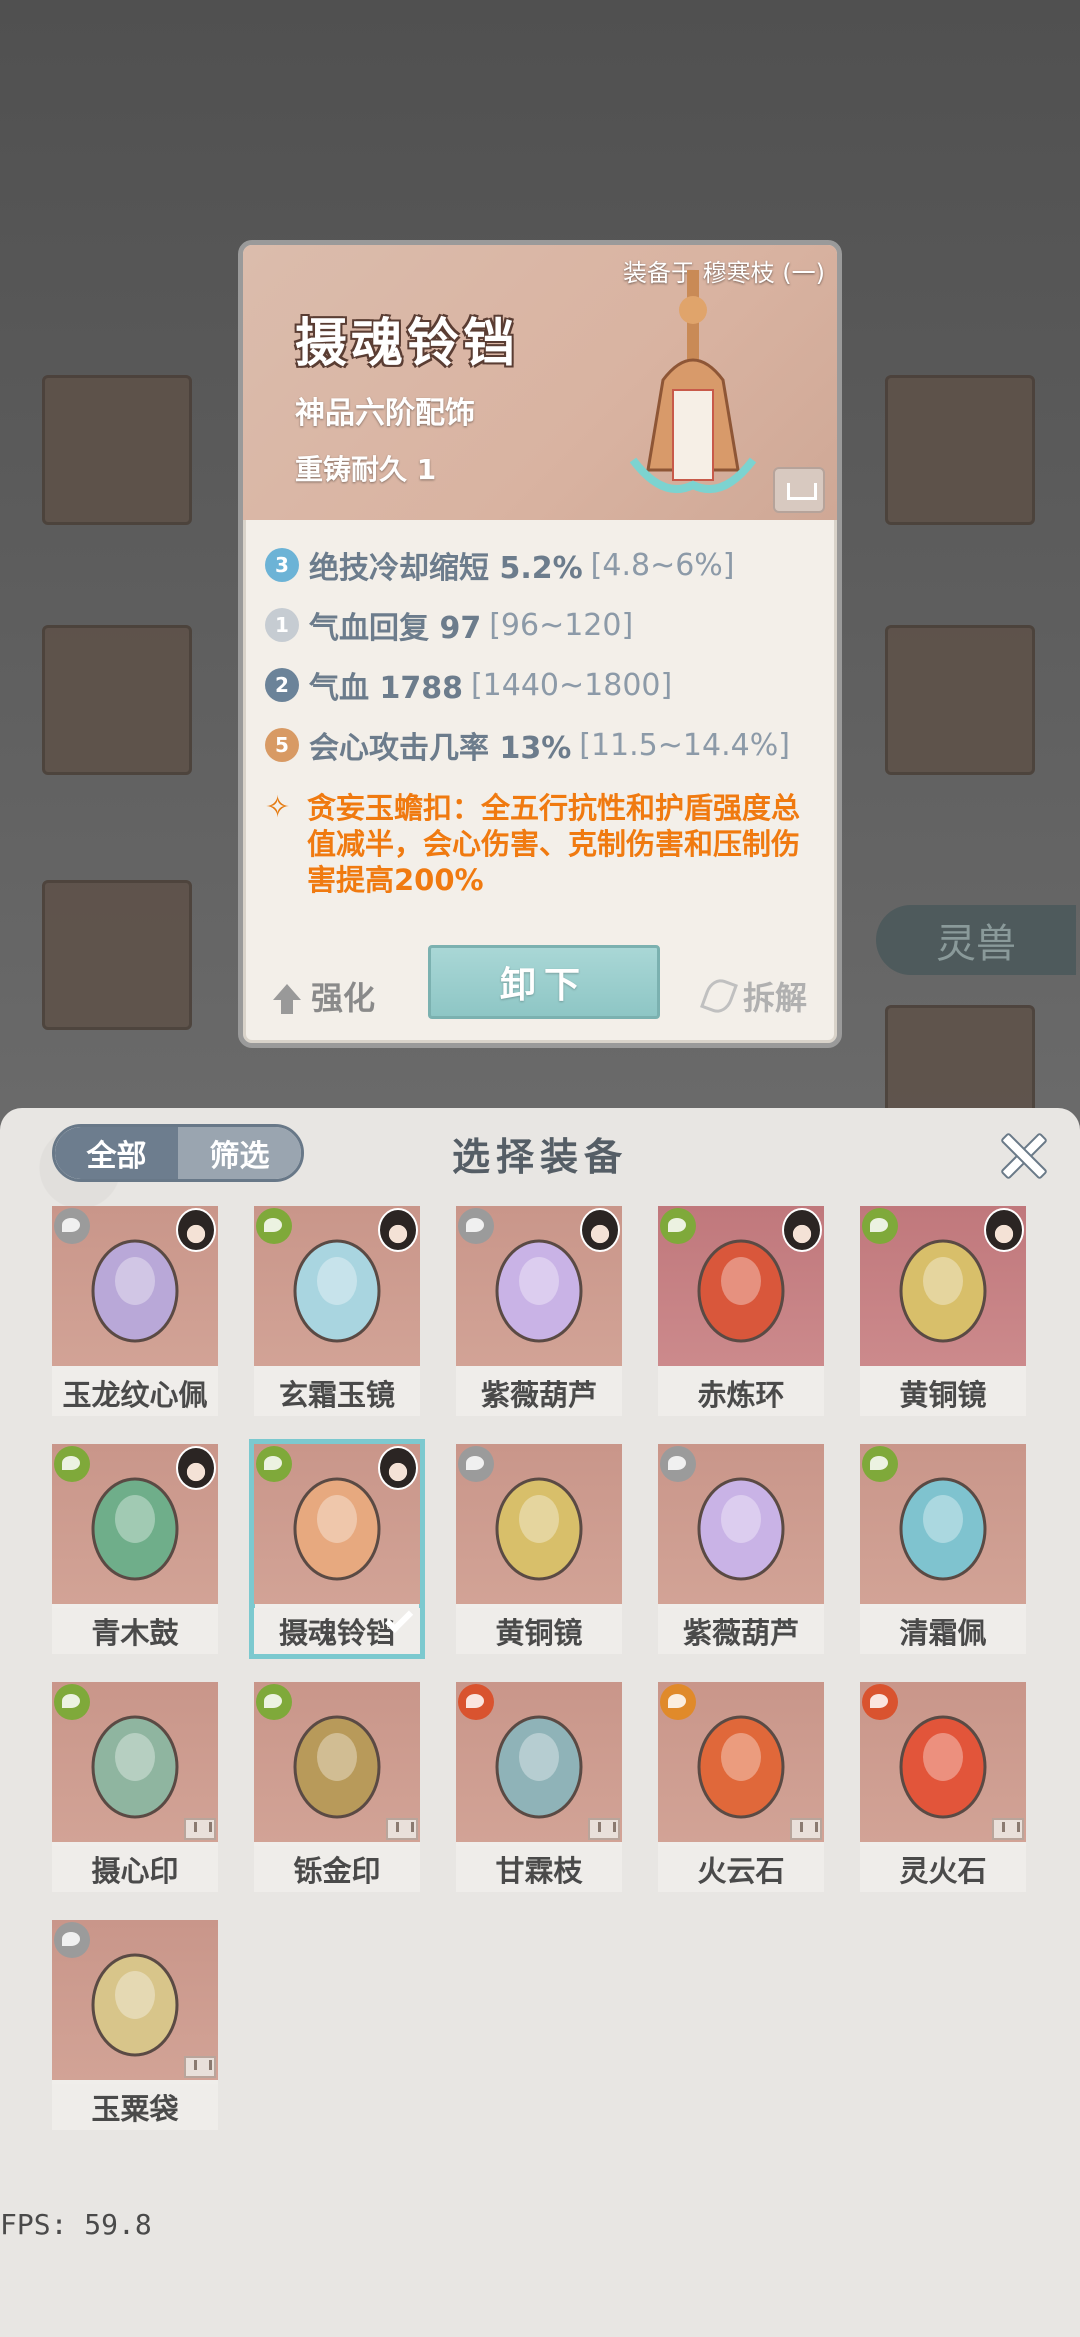 The image size is (1080, 2337). What do you see at coordinates (446, 568) in the screenshot?
I see `stat-label: 绝技冷却缩短 5.2%` at bounding box center [446, 568].